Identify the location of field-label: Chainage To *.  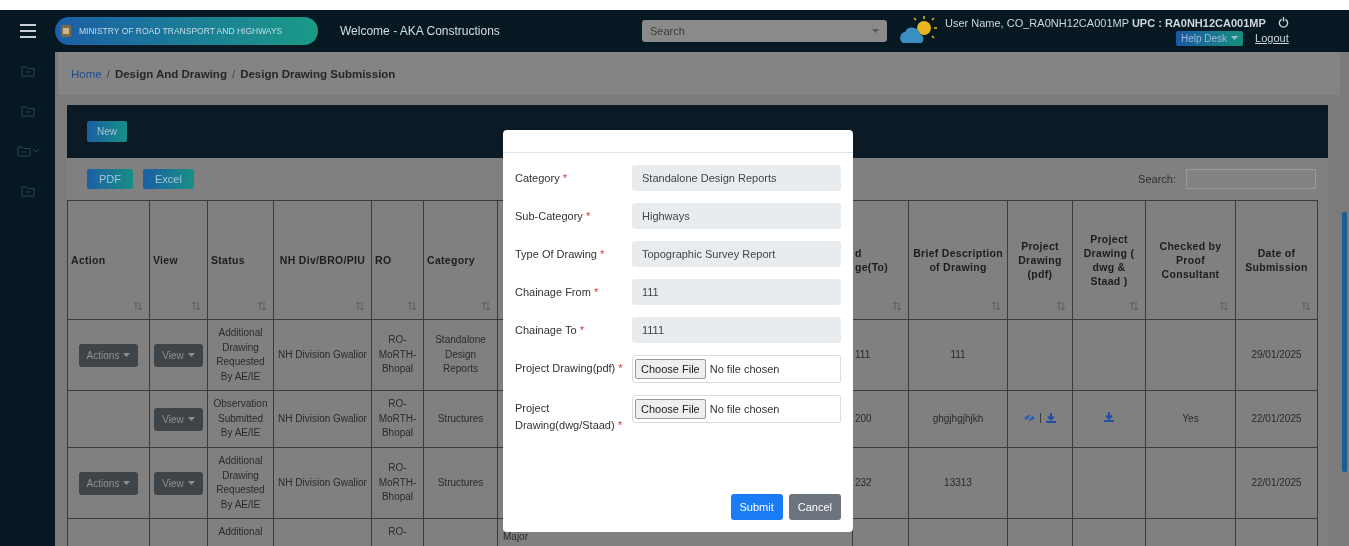
(550, 330).